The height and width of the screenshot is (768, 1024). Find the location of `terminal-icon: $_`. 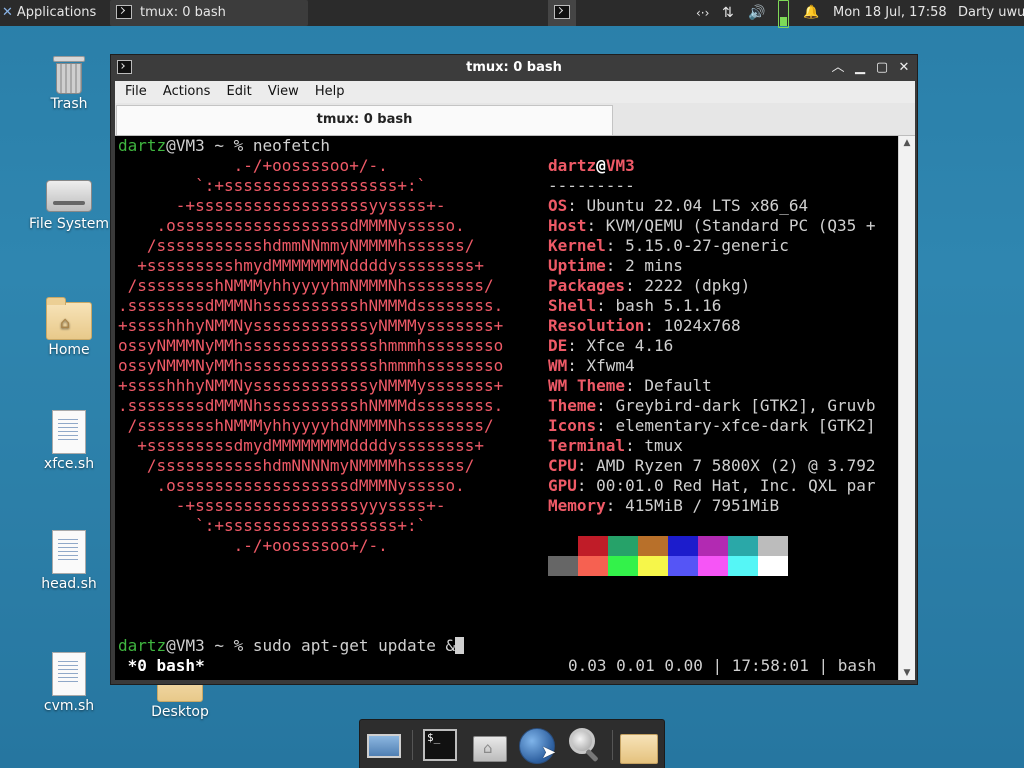

terminal-icon: $_ is located at coordinates (440, 745).